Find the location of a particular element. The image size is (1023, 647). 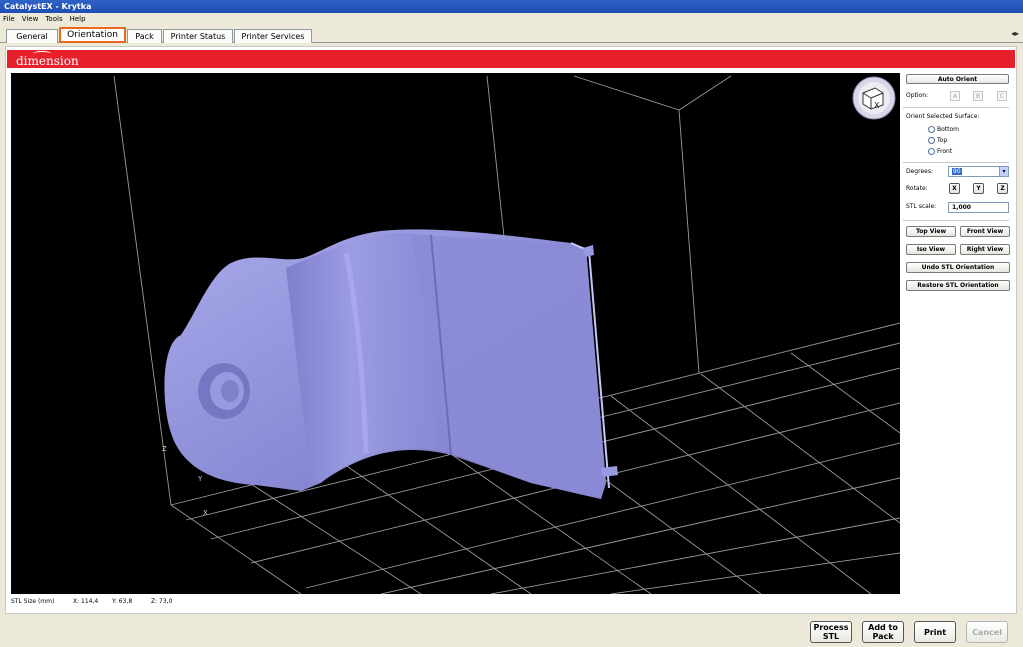

top-view-button: Top View is located at coordinates (931, 231).